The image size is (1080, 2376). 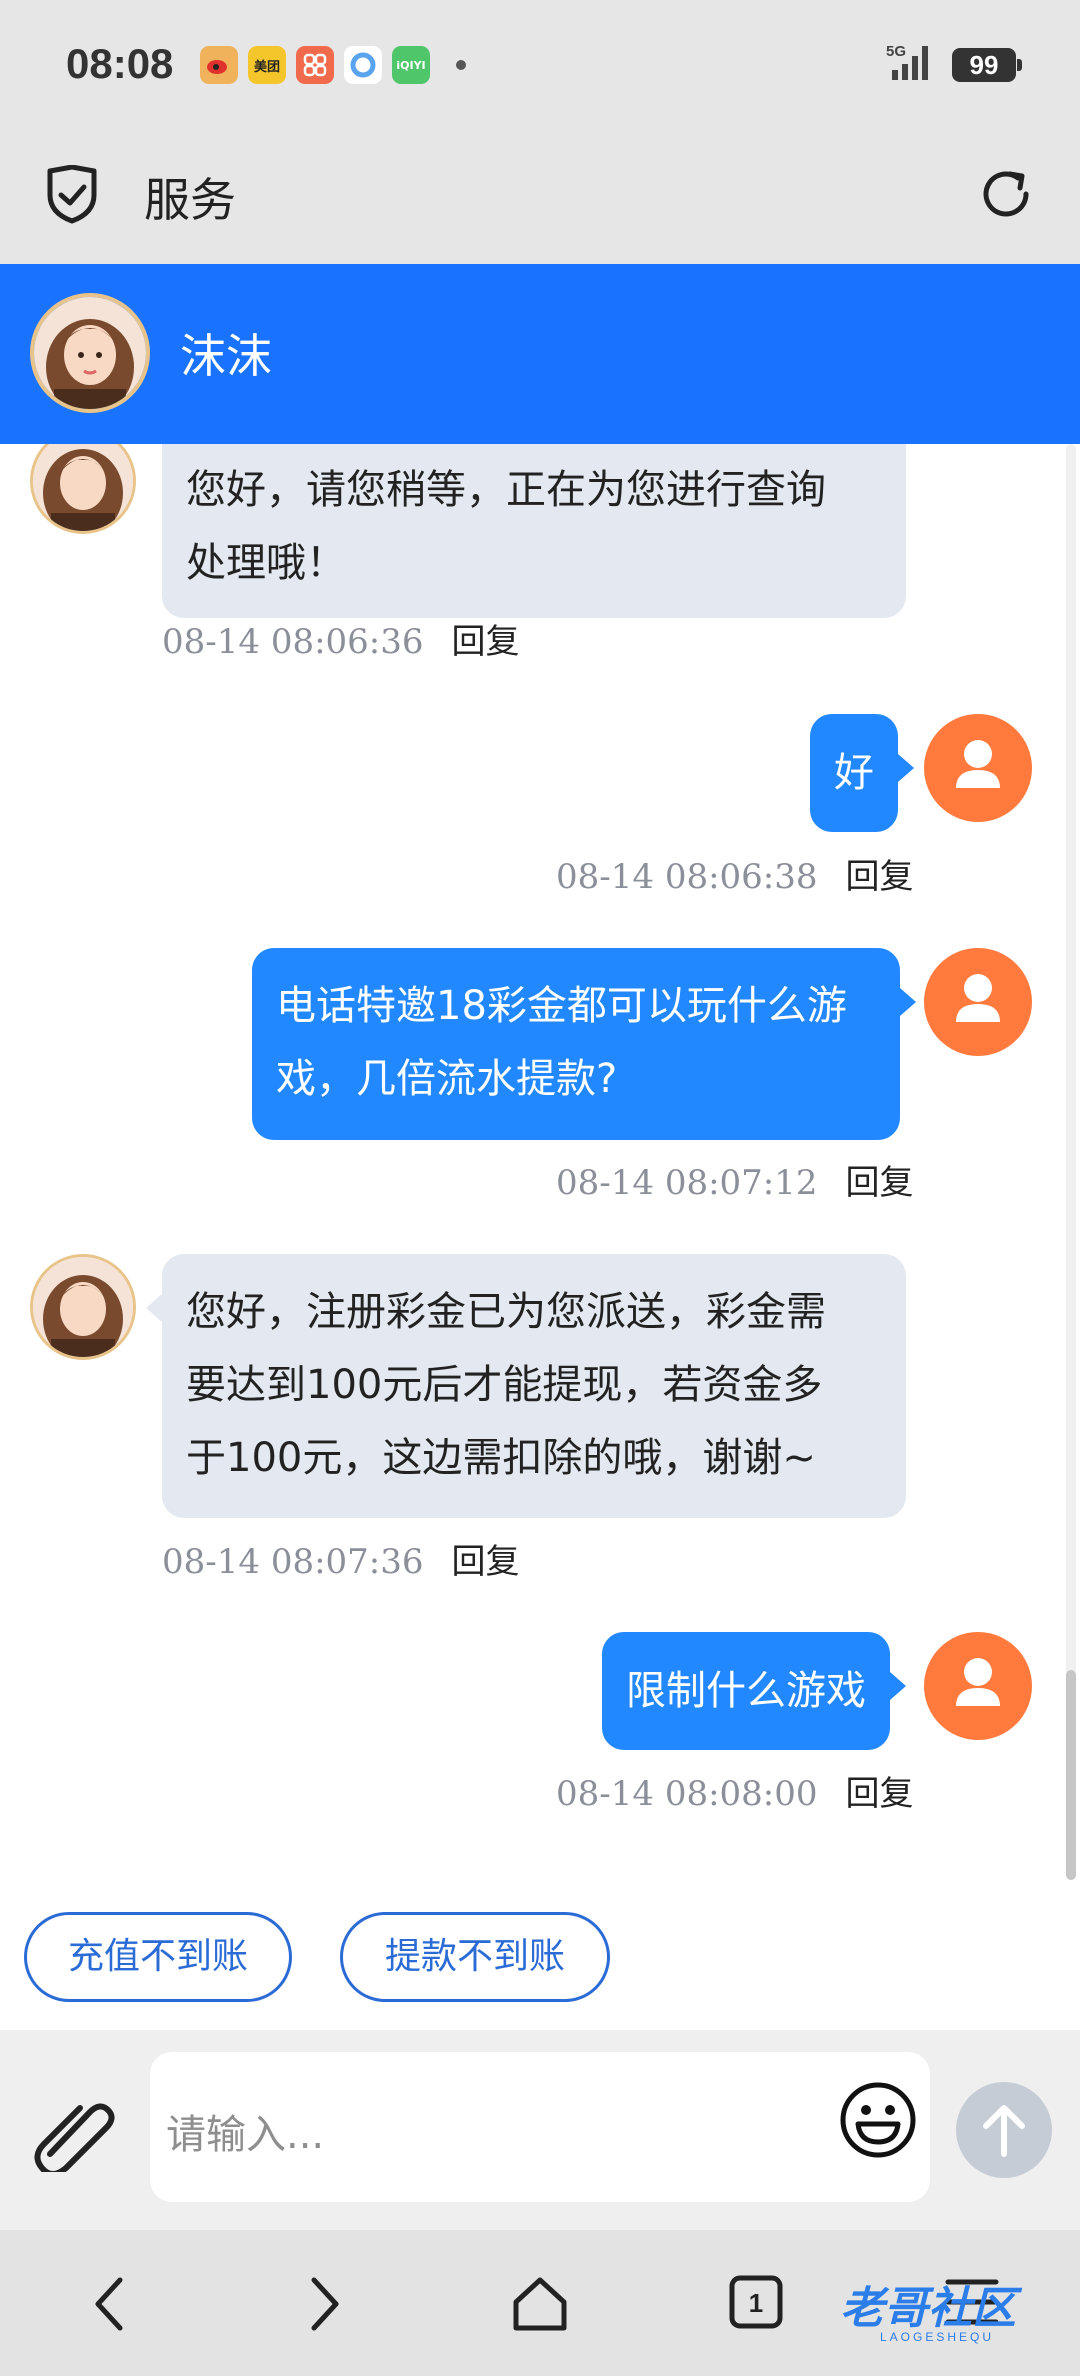 What do you see at coordinates (540, 65) in the screenshot?
I see `status-bar: 08:08 美团 iQIYI 5G 99` at bounding box center [540, 65].